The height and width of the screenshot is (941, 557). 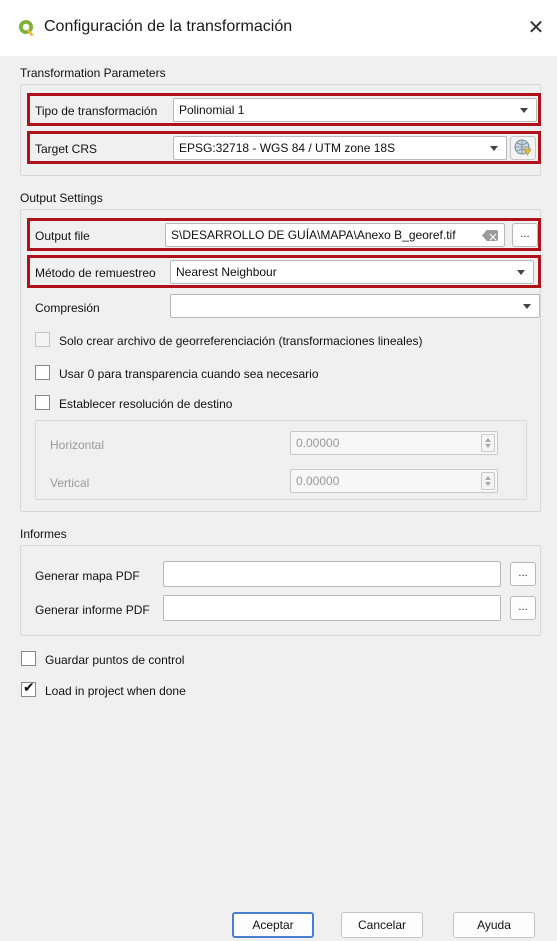 I want to click on vertical-resolution-label: Vertical, so click(x=70, y=483).